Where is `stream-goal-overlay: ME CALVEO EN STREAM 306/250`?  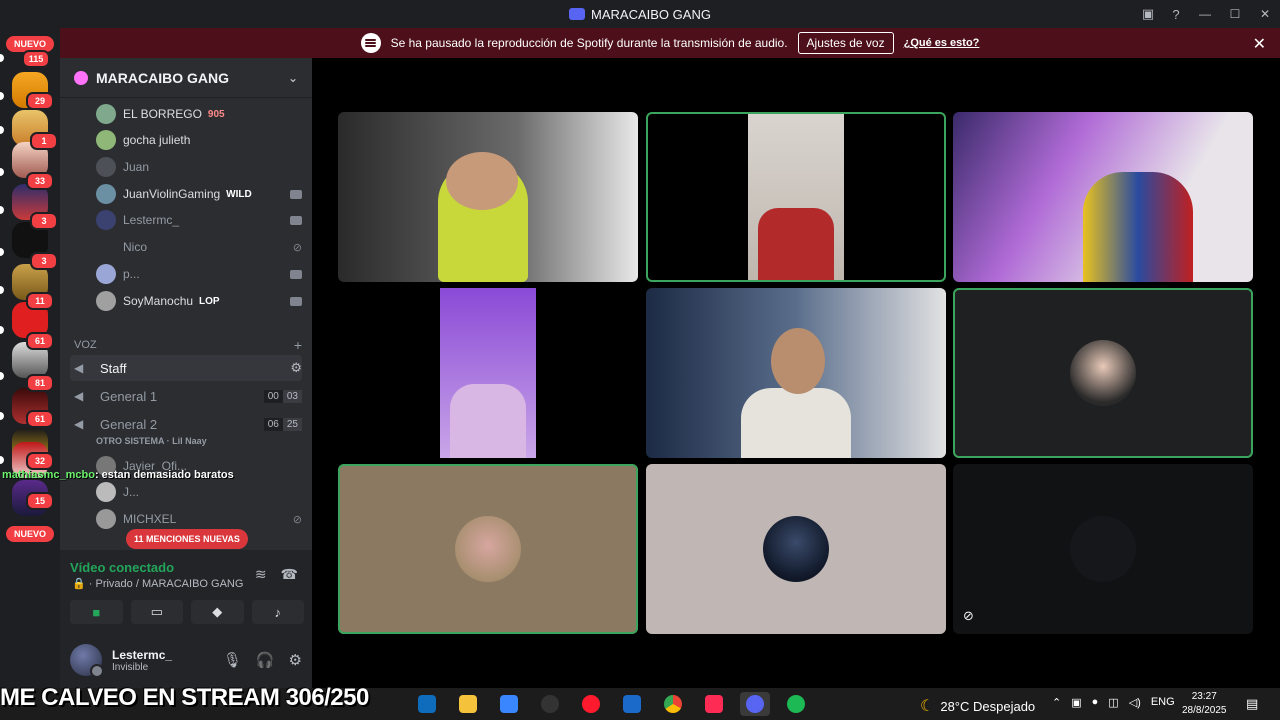
stream-goal-overlay: ME CALVEO EN STREAM 306/250 is located at coordinates (184, 697).